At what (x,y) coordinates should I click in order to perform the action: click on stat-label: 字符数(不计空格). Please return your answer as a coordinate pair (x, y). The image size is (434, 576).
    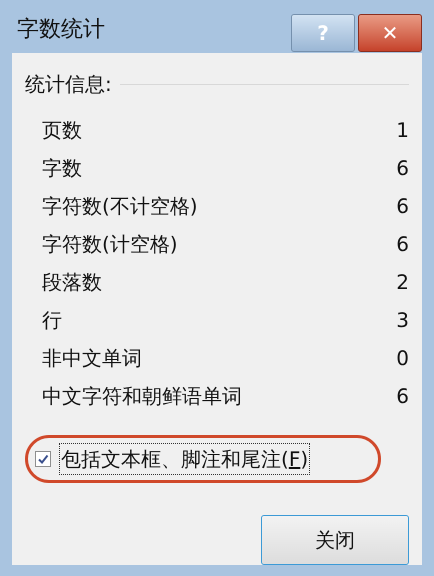
    Looking at the image, I should click on (120, 206).